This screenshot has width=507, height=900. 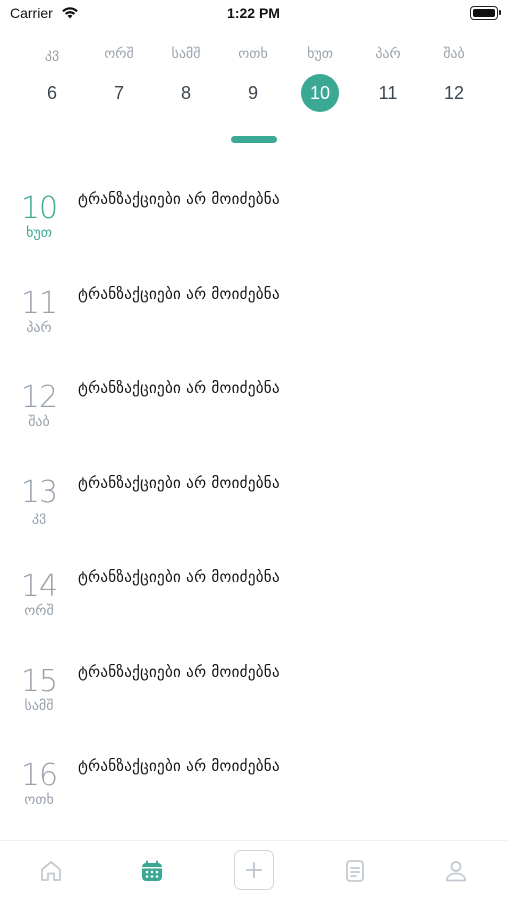 What do you see at coordinates (39, 800) in the screenshot?
I see `date-weekday: ოთხ` at bounding box center [39, 800].